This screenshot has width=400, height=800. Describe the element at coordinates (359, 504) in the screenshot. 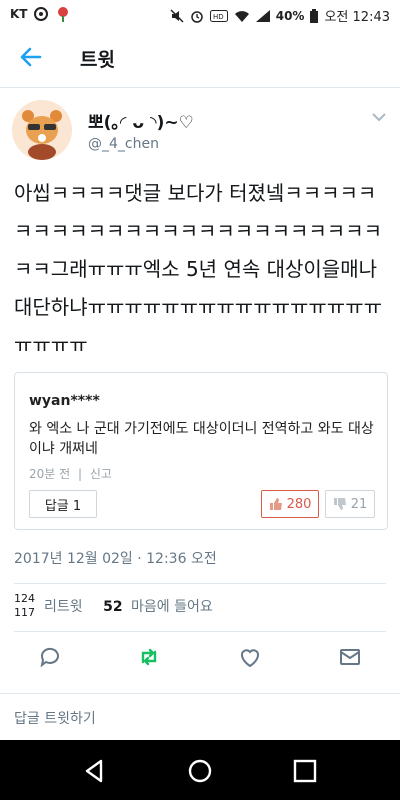

I see `dislike-count: 21` at that location.